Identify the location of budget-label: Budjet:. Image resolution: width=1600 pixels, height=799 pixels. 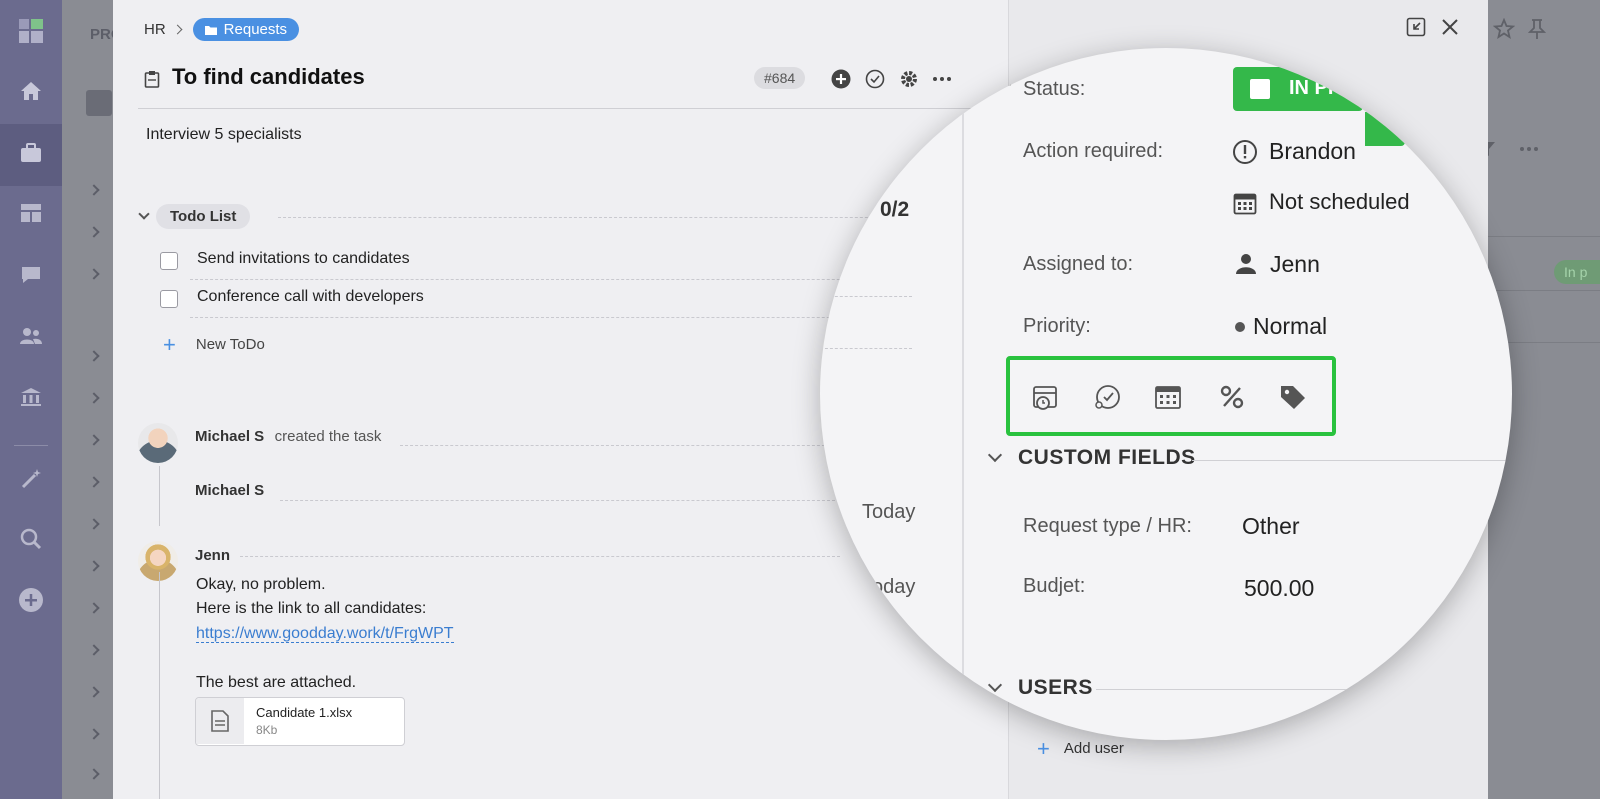
(1054, 586).